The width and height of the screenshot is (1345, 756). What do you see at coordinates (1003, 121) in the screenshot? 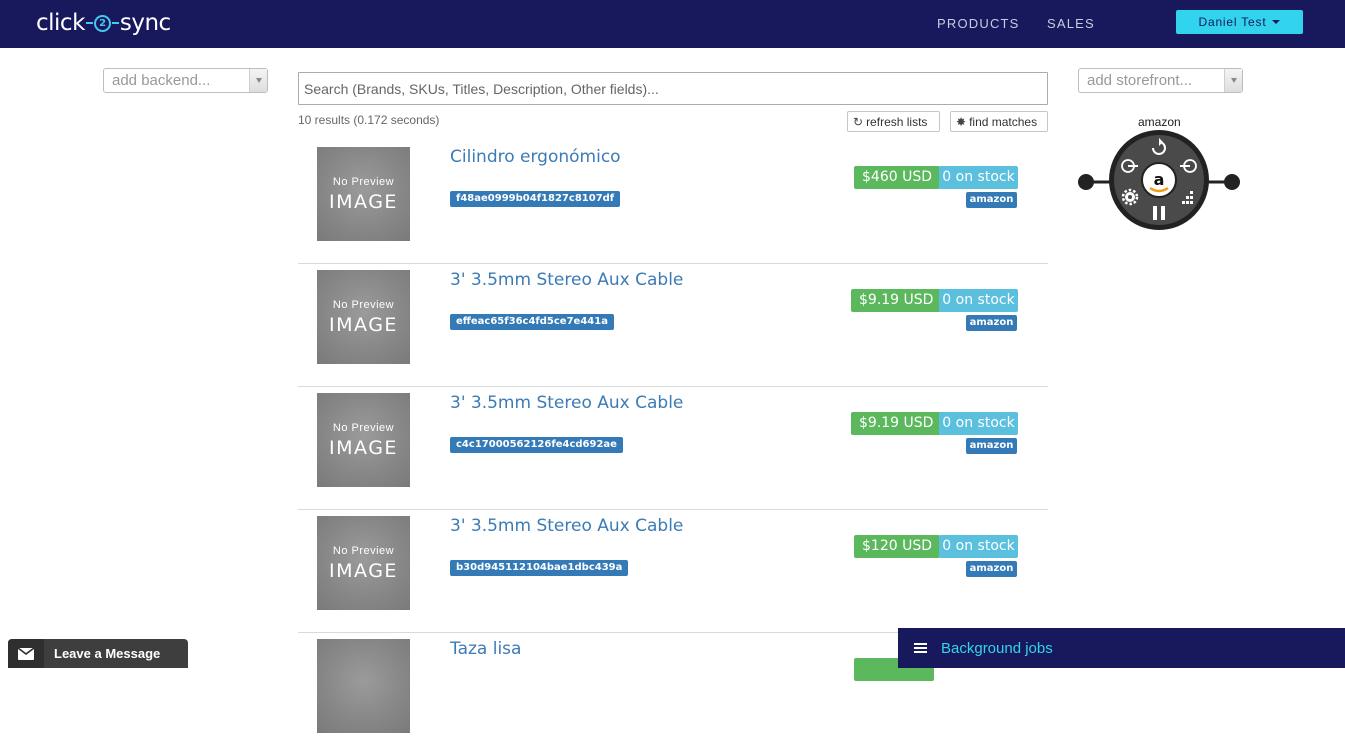
I see `find-matches-label: find matches` at bounding box center [1003, 121].